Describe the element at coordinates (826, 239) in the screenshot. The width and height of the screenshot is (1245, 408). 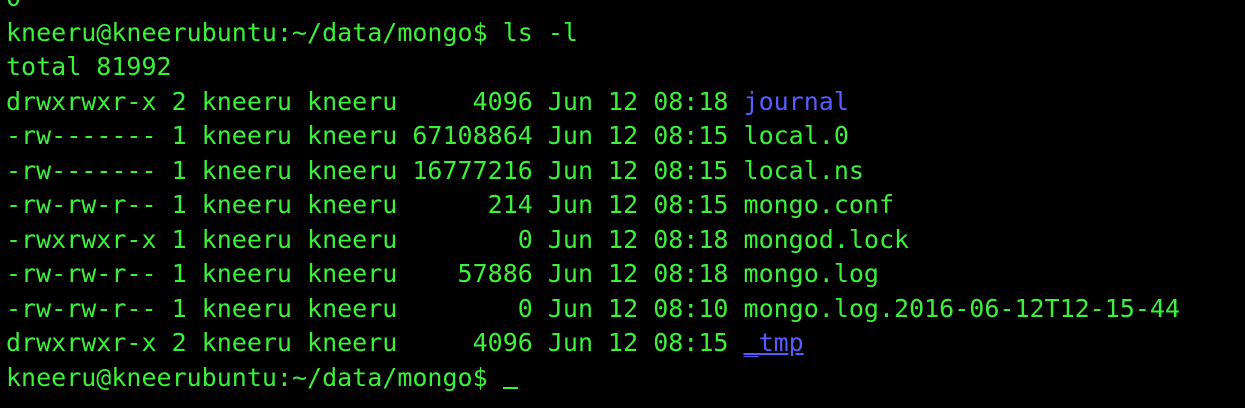
I see `file-name: mongod.lock` at that location.